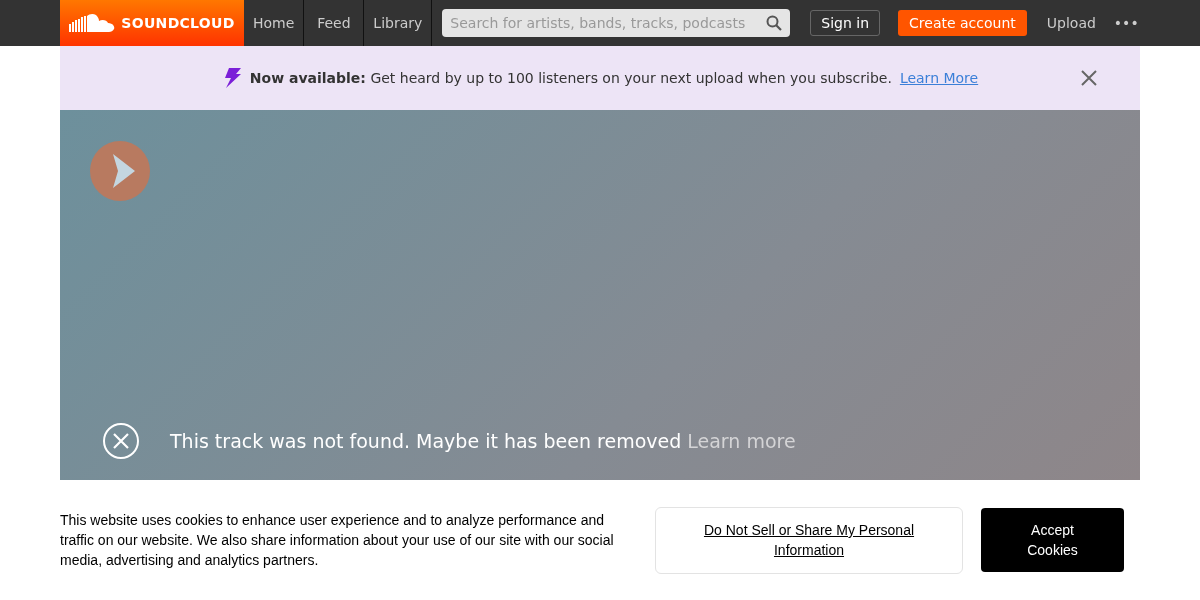  Describe the element at coordinates (337, 540) in the screenshot. I see `cookie-notice: This website uses cookies to enhance user experience and to analyze performance and traffic on our website. We also share information about your use of our site with our social media, advertising and analytics partners.` at that location.